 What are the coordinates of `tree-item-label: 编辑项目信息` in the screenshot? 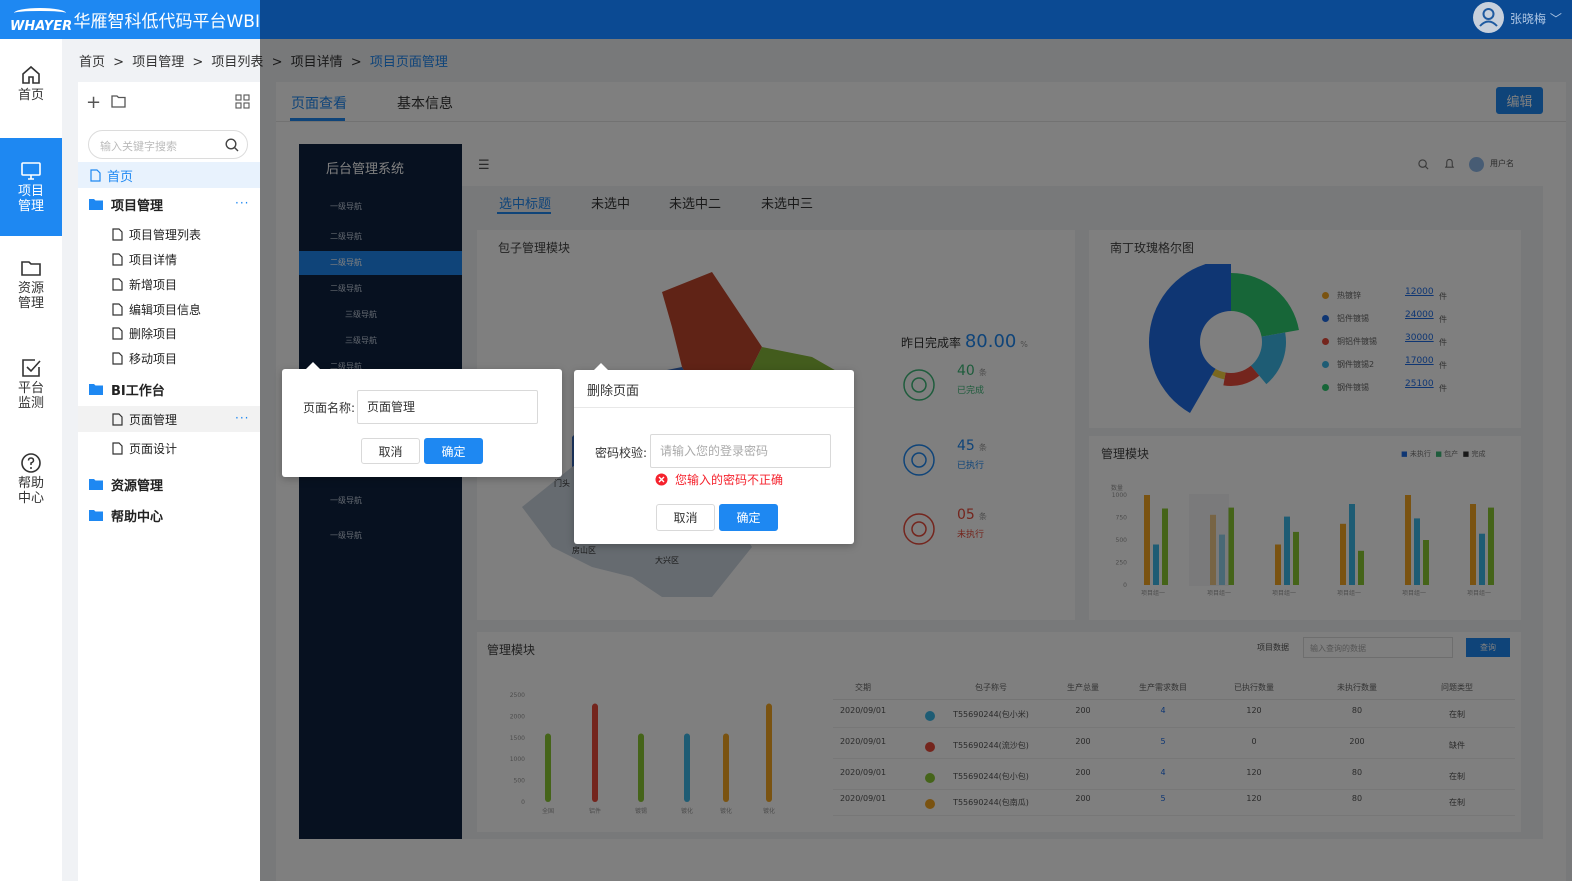 It's located at (165, 309).